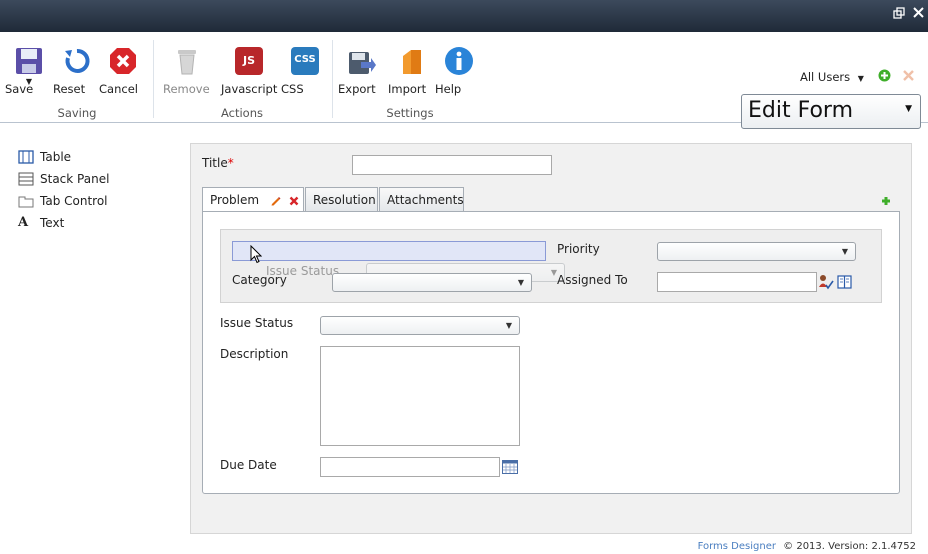  I want to click on text-icon: A, so click(23, 222).